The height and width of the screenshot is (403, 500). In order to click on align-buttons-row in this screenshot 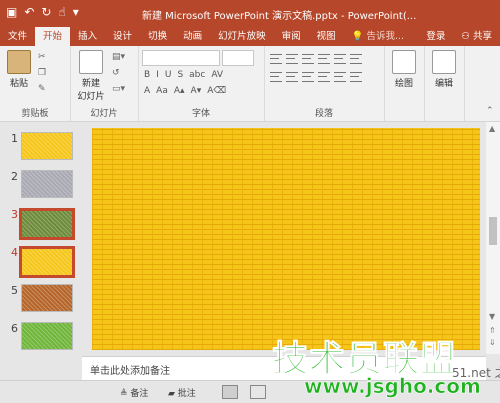, I will do `click(316, 77)`.